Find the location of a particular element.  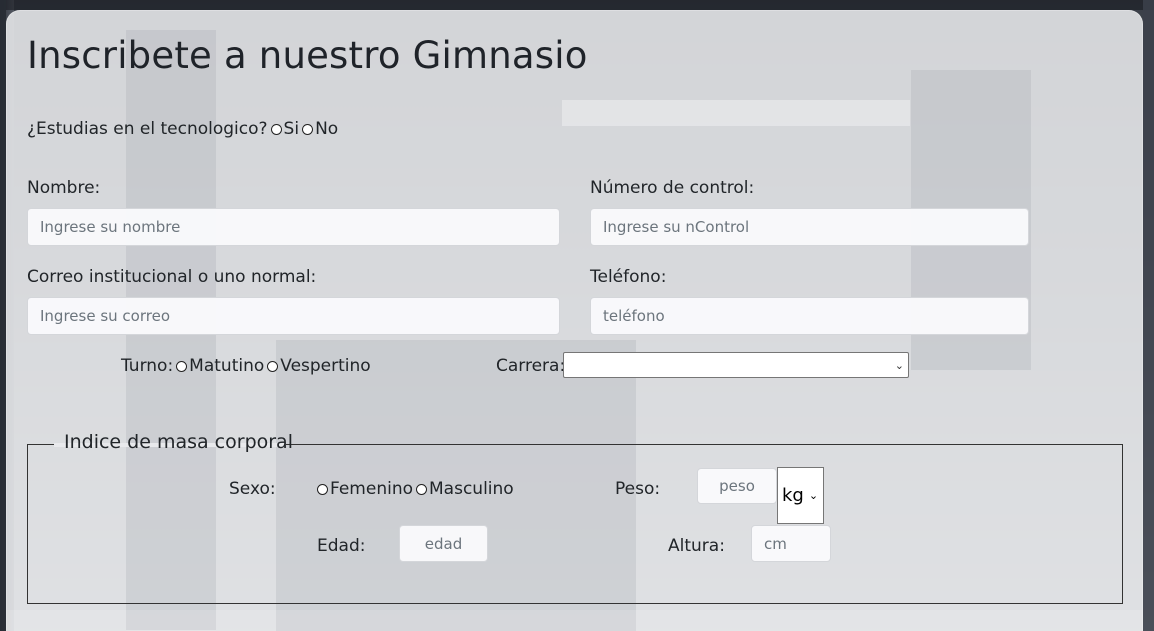

page-title: Inscribete a nuestro Gimnasio is located at coordinates (307, 55).